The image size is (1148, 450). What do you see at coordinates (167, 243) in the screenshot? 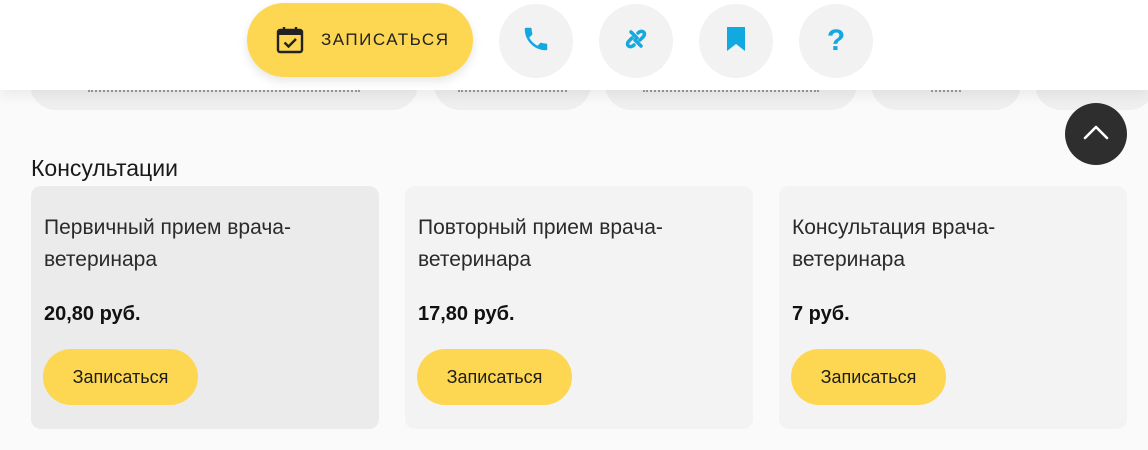
I see `service-title: Первичный прием врача-ветеринара` at bounding box center [167, 243].